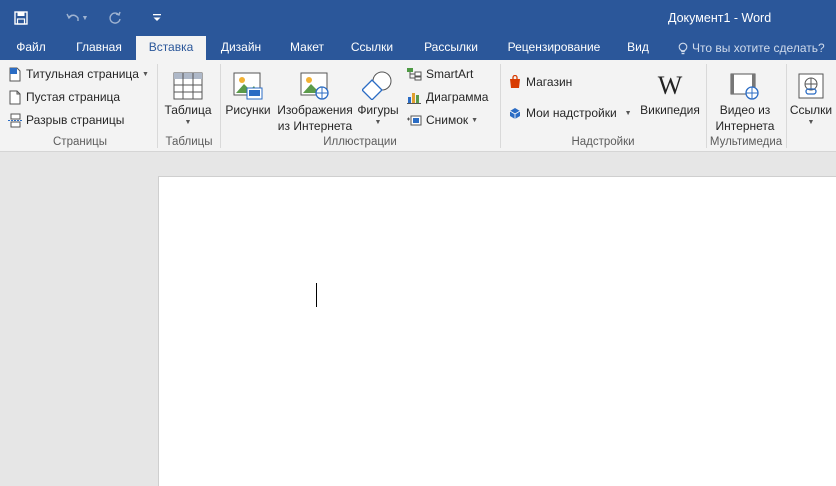 The height and width of the screenshot is (486, 836). Describe the element at coordinates (82, 74) in the screenshot. I see `cover-page-label: Титульная страница` at that location.